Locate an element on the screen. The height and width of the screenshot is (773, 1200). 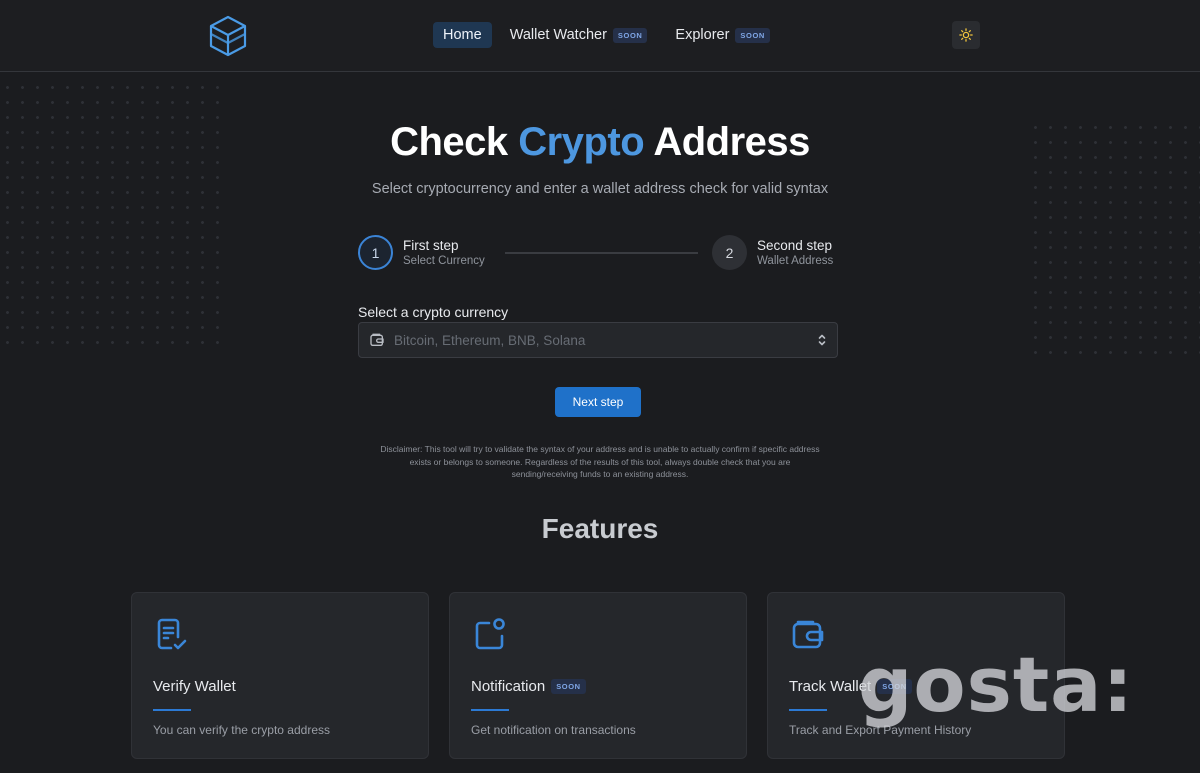
card-description: You can verify the crypto address is located at coordinates (241, 730).